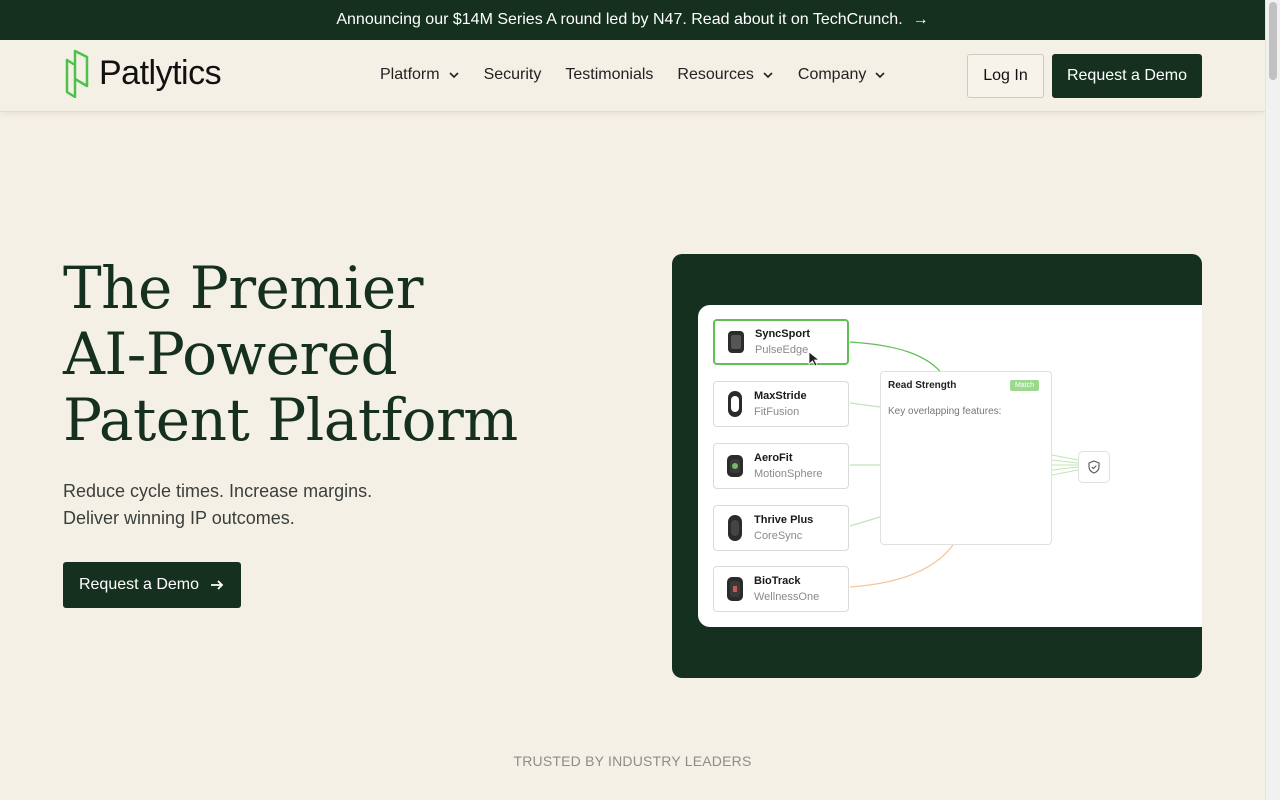 This screenshot has height=800, width=1280. Describe the element at coordinates (788, 474) in the screenshot. I see `product-company: MotionSphere` at that location.